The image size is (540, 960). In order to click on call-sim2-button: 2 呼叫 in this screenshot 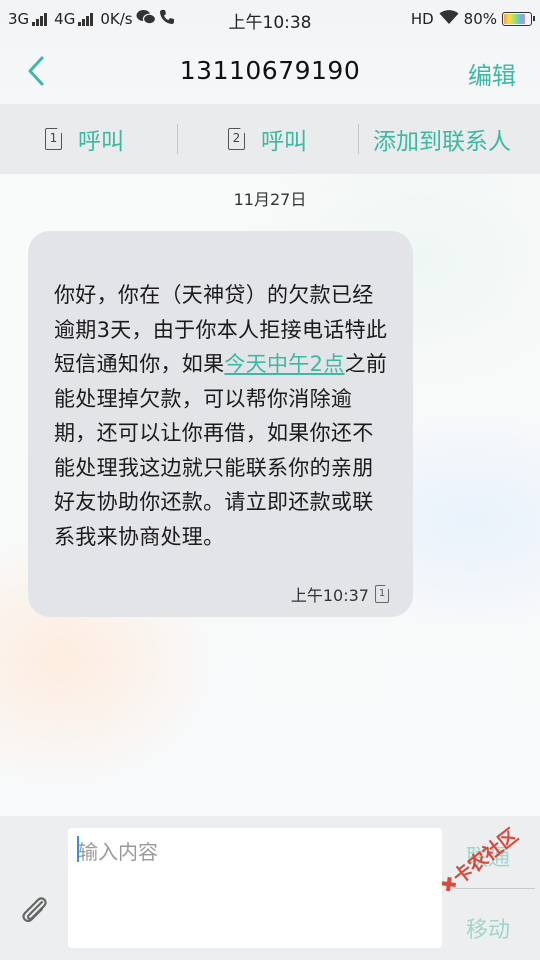, I will do `click(267, 139)`.